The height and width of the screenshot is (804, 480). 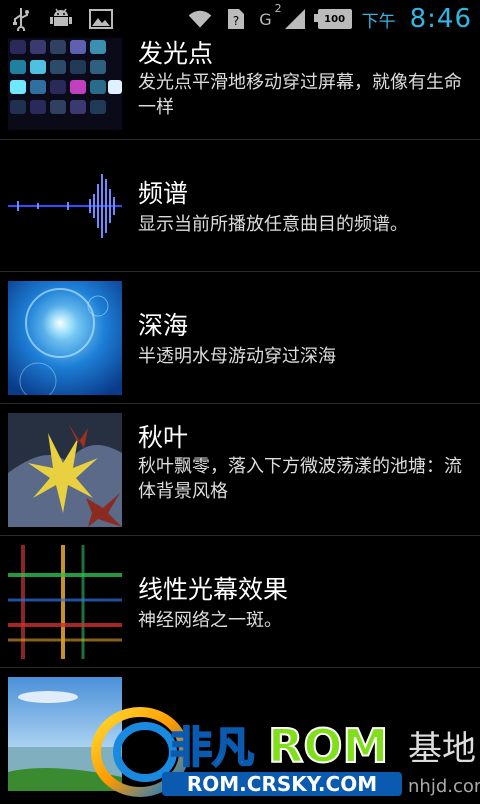 I want to click on wallpaper-thumbnail-landscape, so click(x=65, y=734).